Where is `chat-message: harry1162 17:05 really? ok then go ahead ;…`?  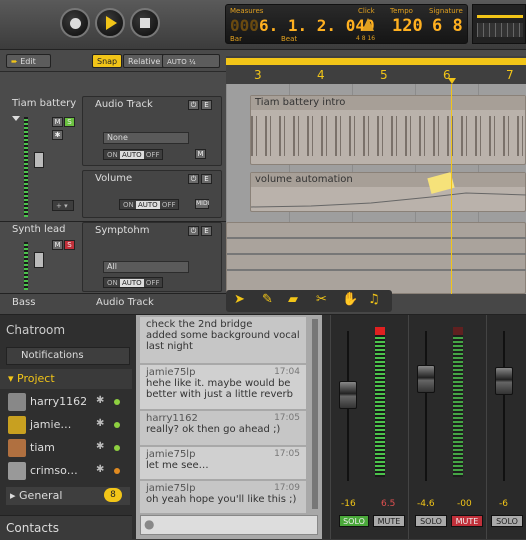 chat-message: harry1162 17:05 really? ok then go ahead ;… is located at coordinates (223, 428).